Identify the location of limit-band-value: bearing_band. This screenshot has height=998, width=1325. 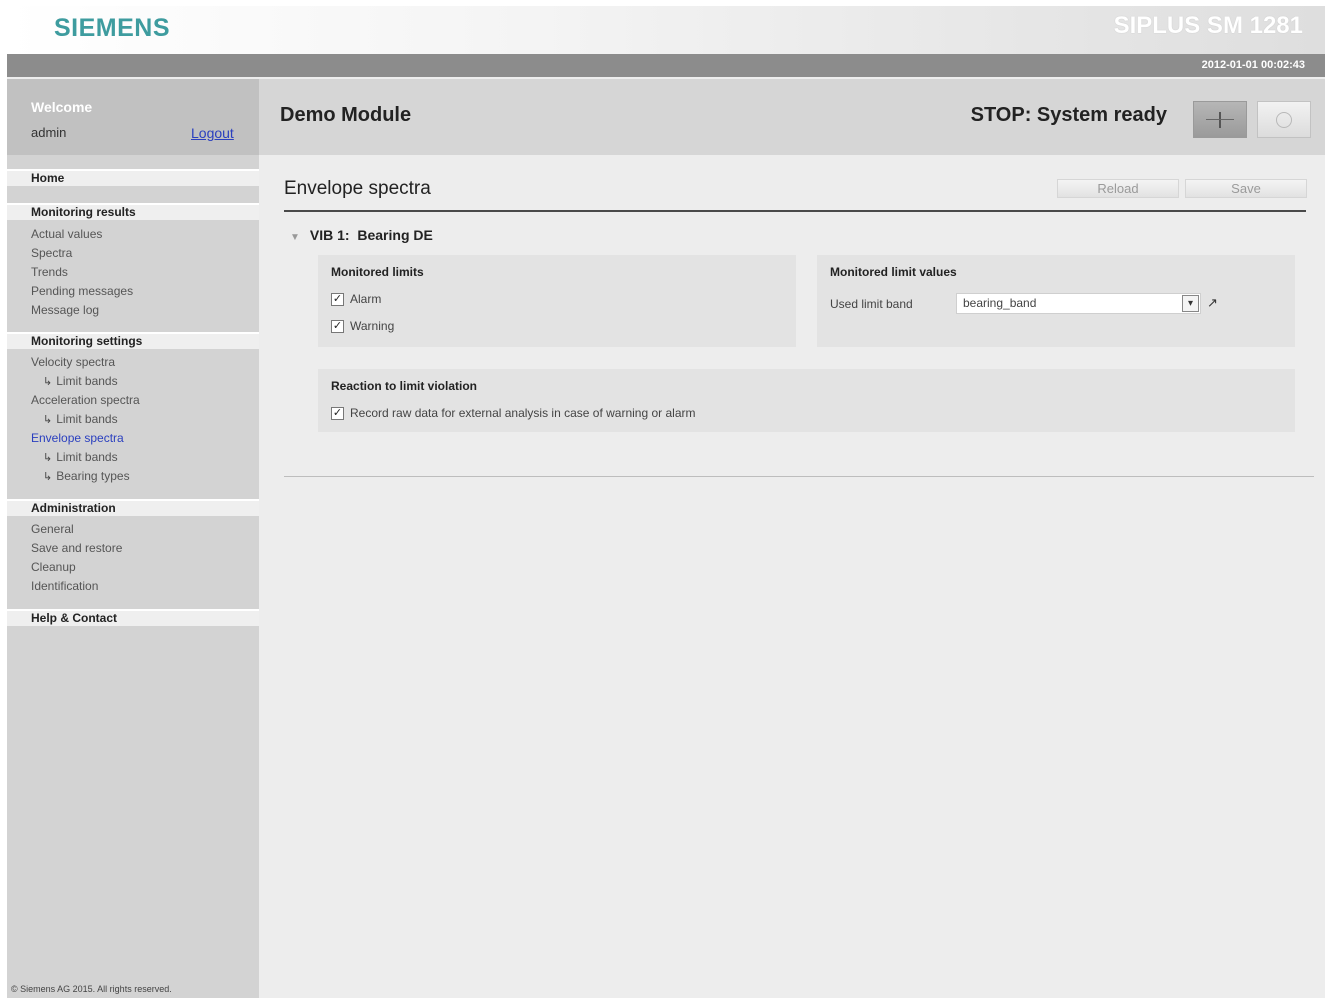
(1000, 303).